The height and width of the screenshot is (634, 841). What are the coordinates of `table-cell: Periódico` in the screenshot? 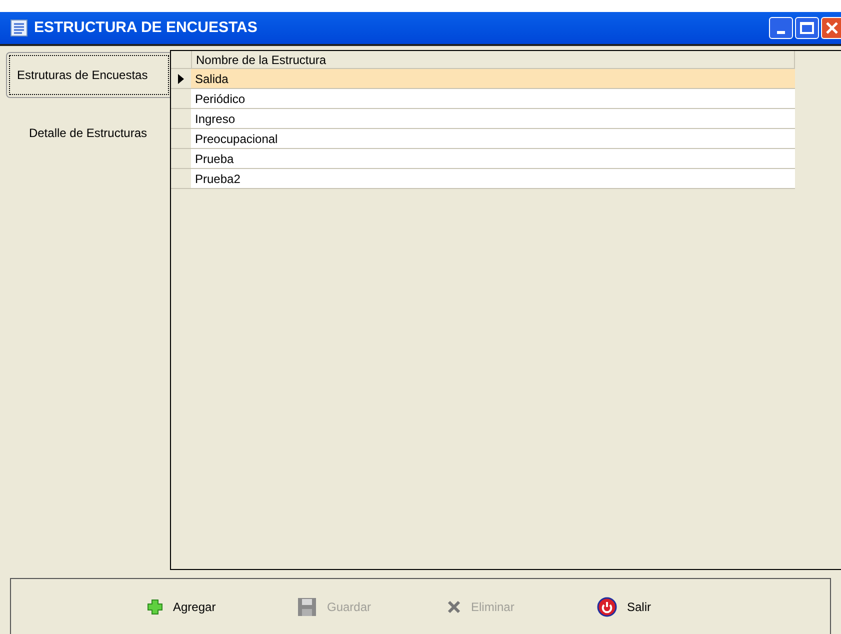 It's located at (493, 98).